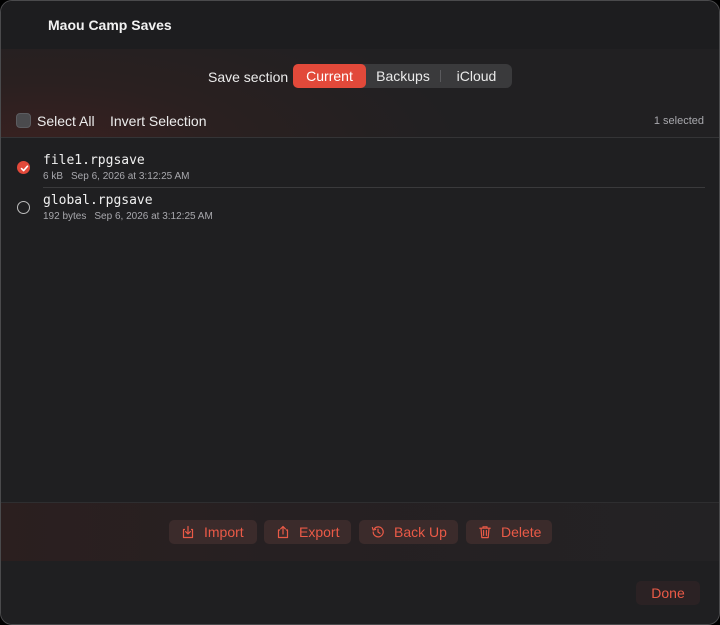  What do you see at coordinates (66, 121) in the screenshot?
I see `select-all-button: Select All` at bounding box center [66, 121].